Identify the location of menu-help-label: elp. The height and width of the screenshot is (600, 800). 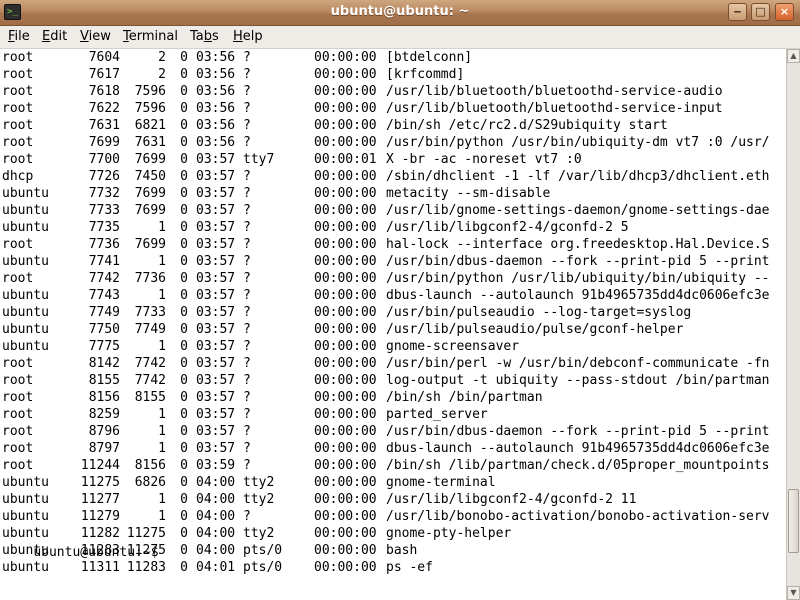
(252, 36).